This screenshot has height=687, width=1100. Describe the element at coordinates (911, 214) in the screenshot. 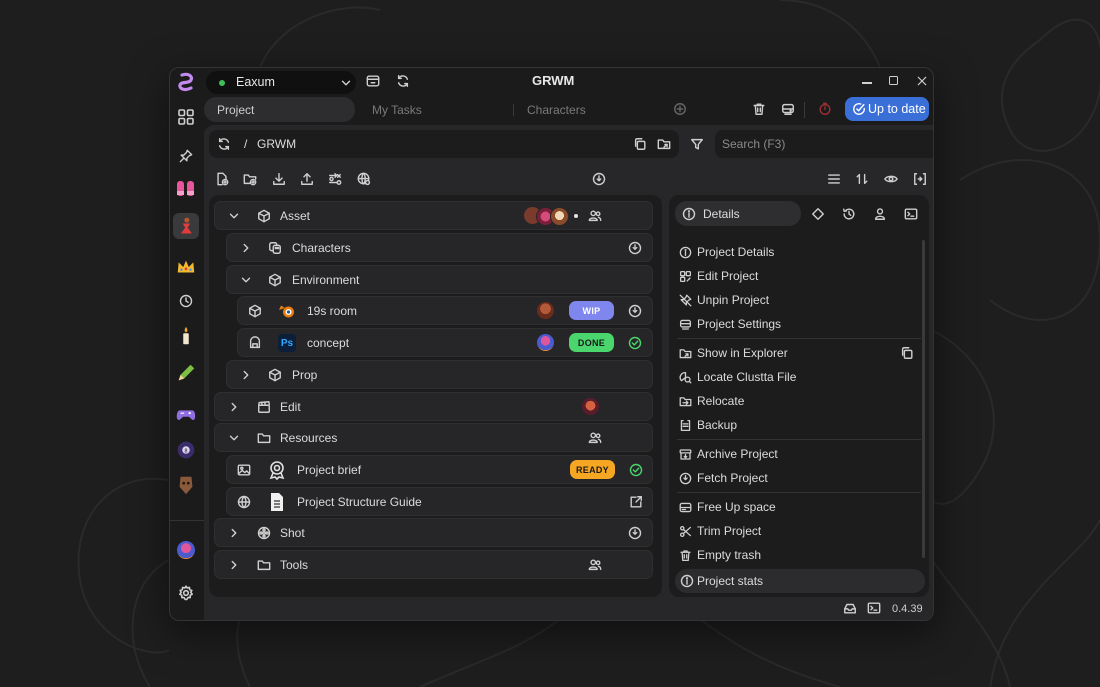

I see `terminal-icon` at that location.